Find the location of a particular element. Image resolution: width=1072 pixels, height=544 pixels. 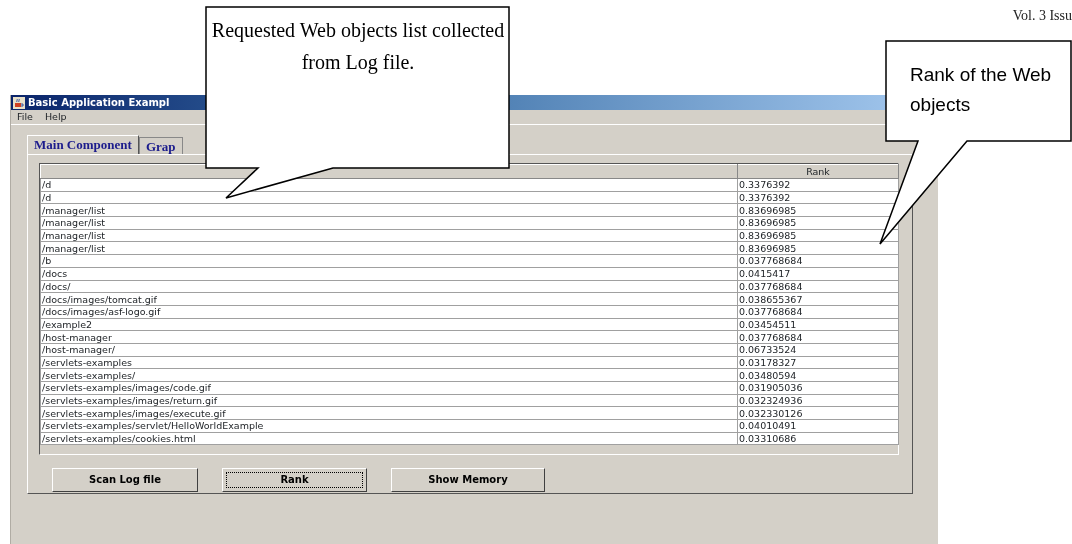

page-header-text: Vol. 3 Issu is located at coordinates (1042, 16).